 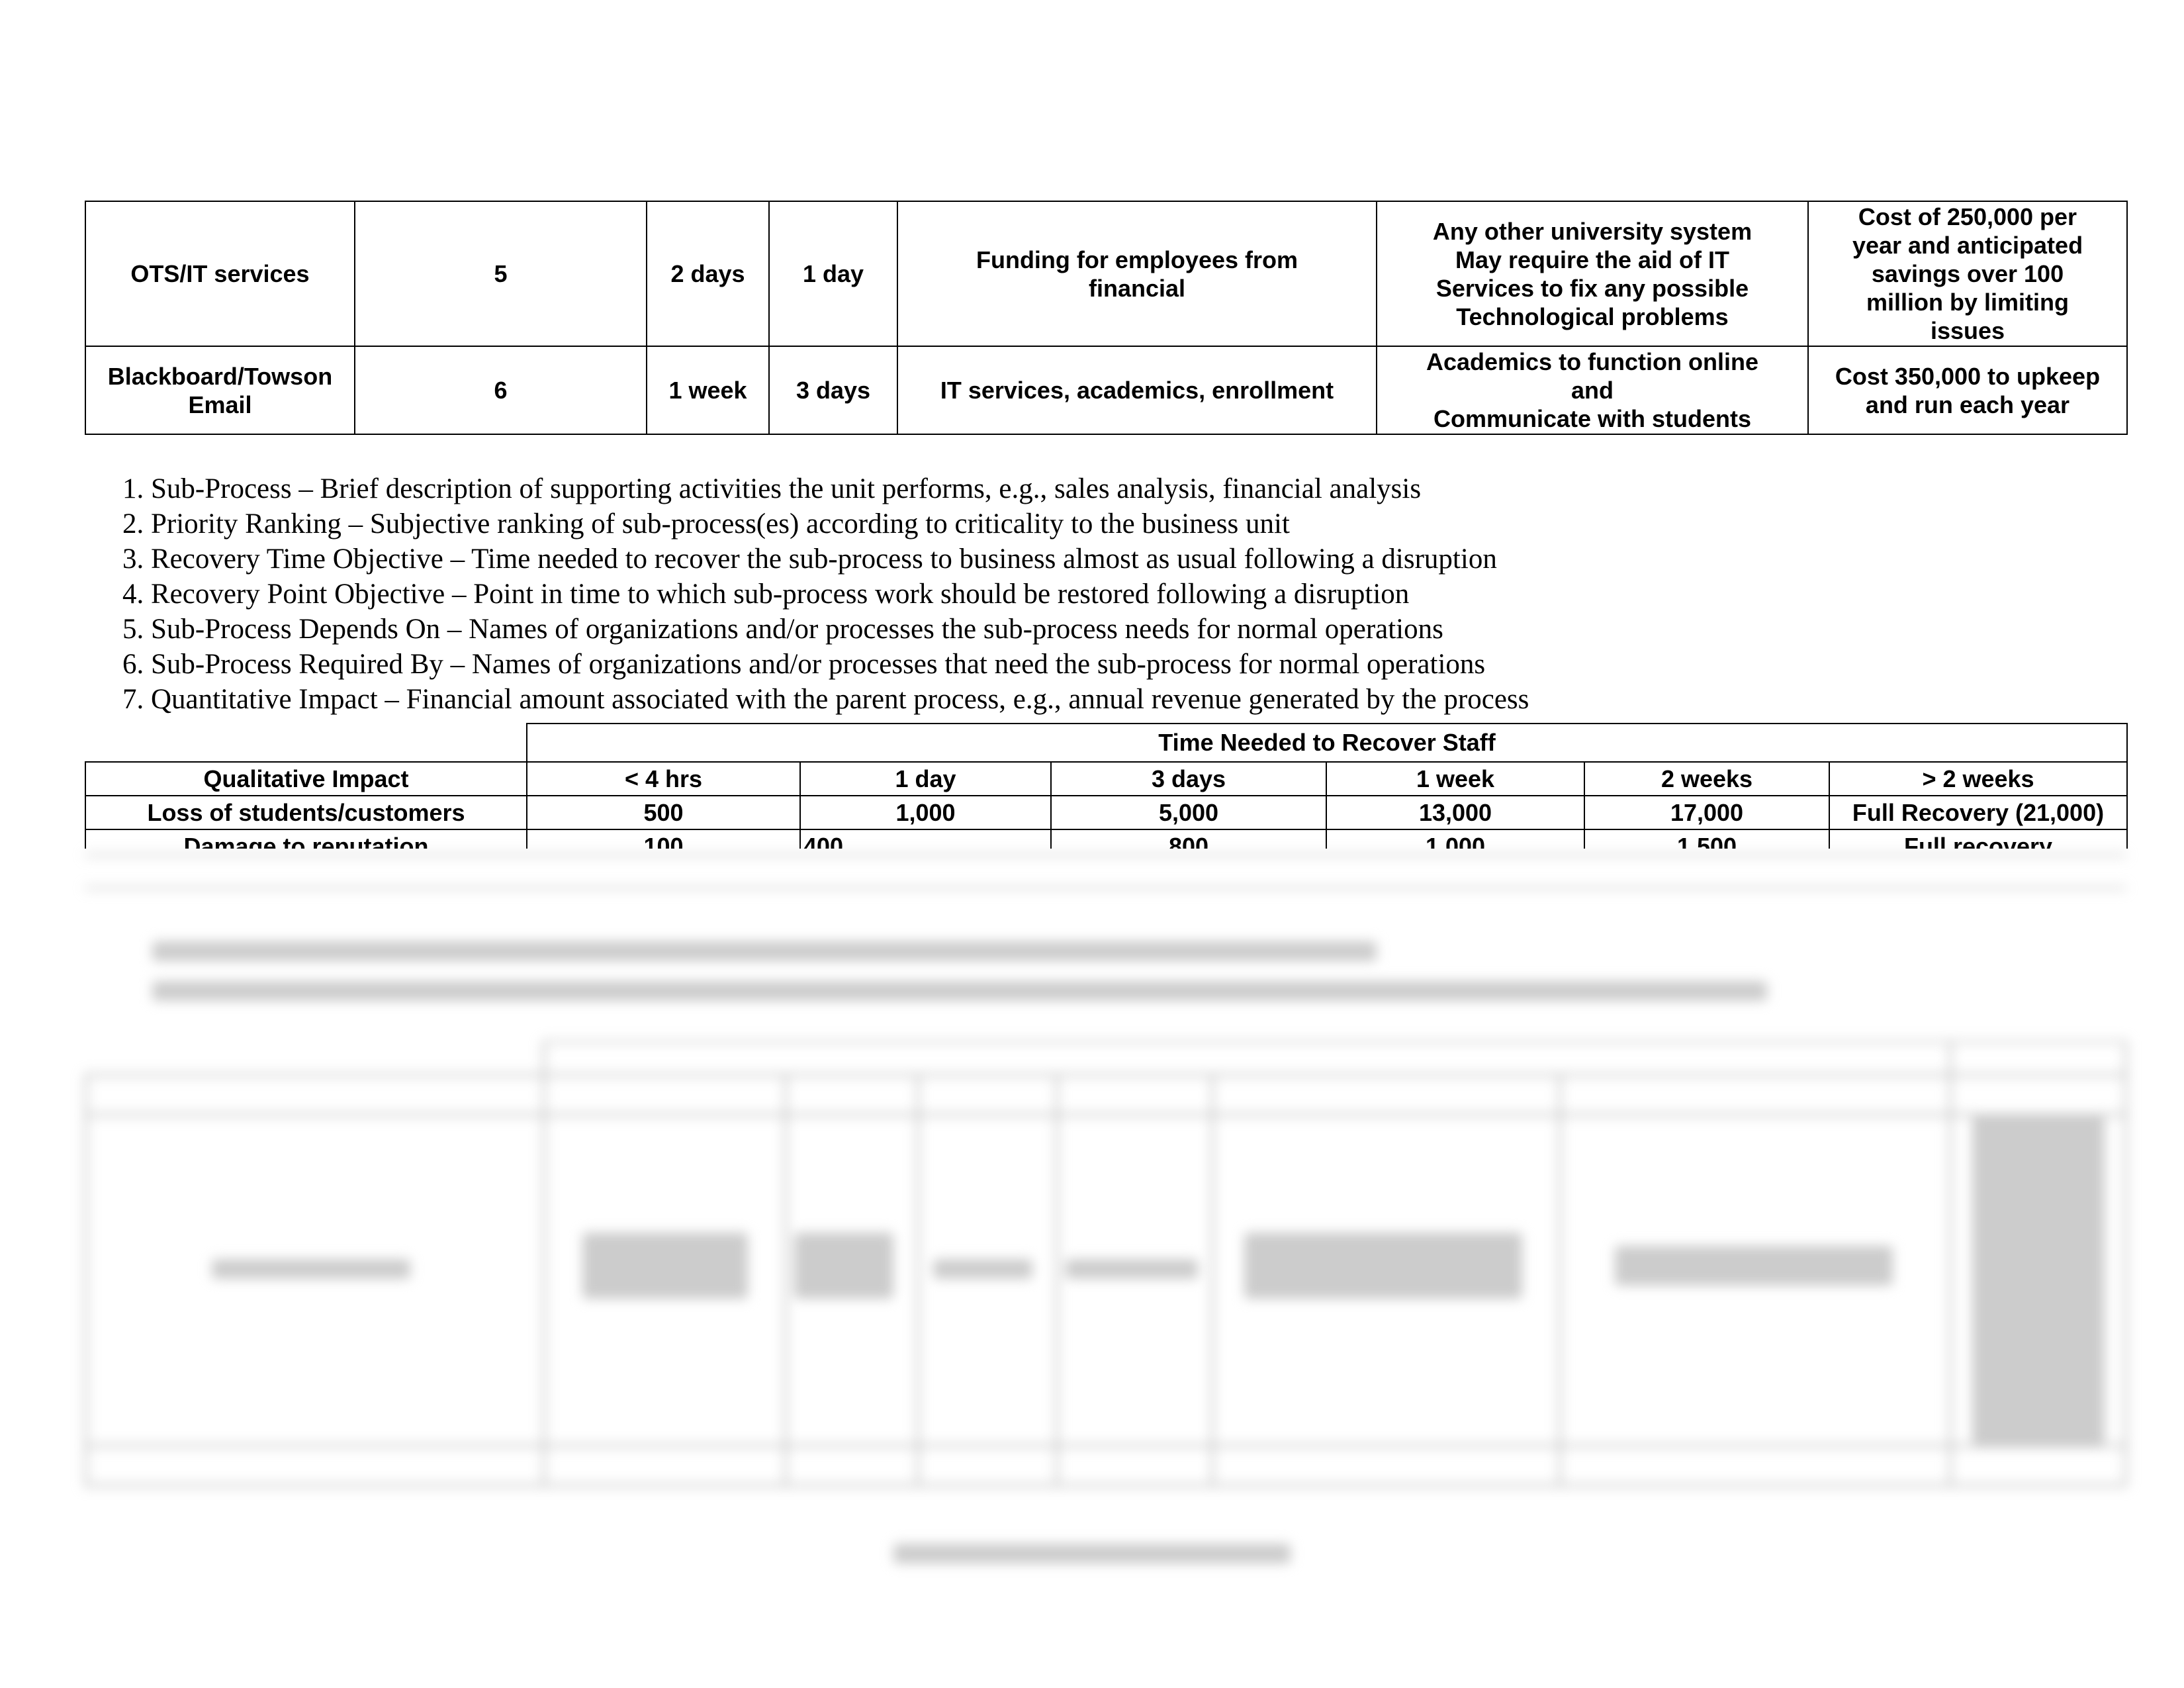 What do you see at coordinates (833, 274) in the screenshot?
I see `rpo-cell: 1 day` at bounding box center [833, 274].